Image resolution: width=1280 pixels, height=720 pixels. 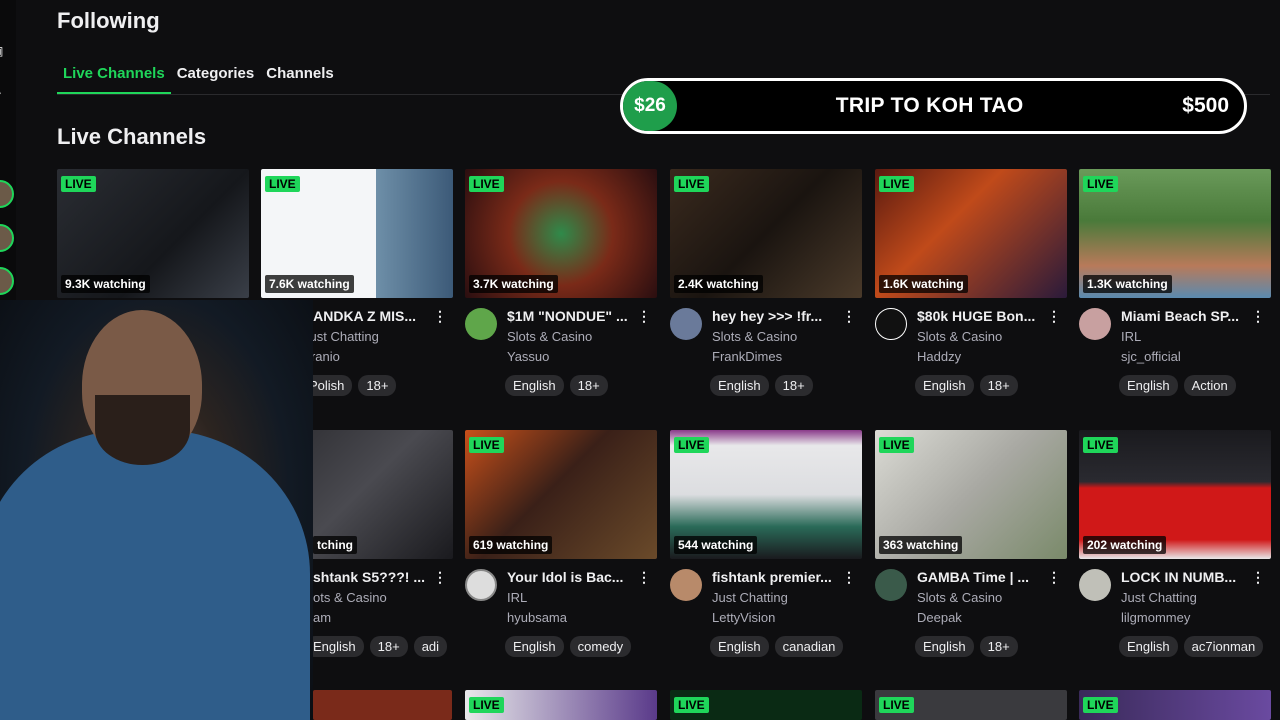 What do you see at coordinates (971, 233) in the screenshot?
I see `stream-thumbnail: LIVE 1.6K watching` at bounding box center [971, 233].